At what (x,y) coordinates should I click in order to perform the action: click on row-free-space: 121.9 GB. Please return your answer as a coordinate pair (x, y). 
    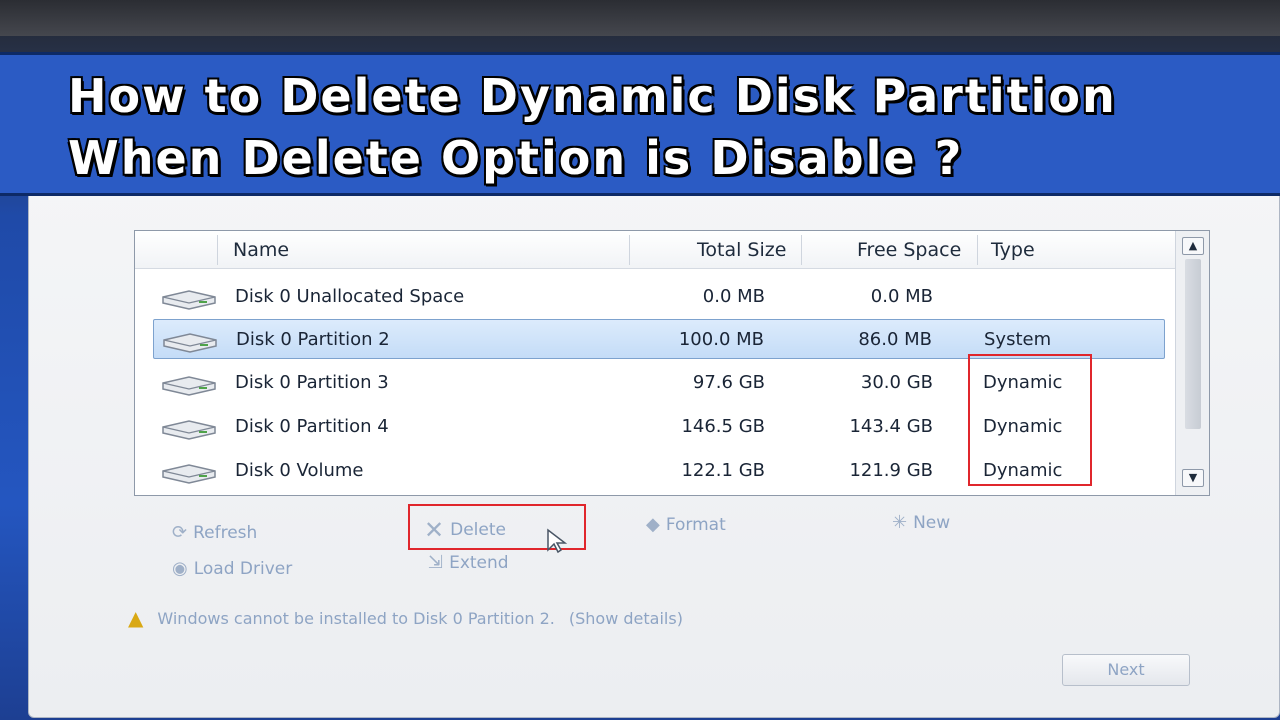
    Looking at the image, I should click on (891, 470).